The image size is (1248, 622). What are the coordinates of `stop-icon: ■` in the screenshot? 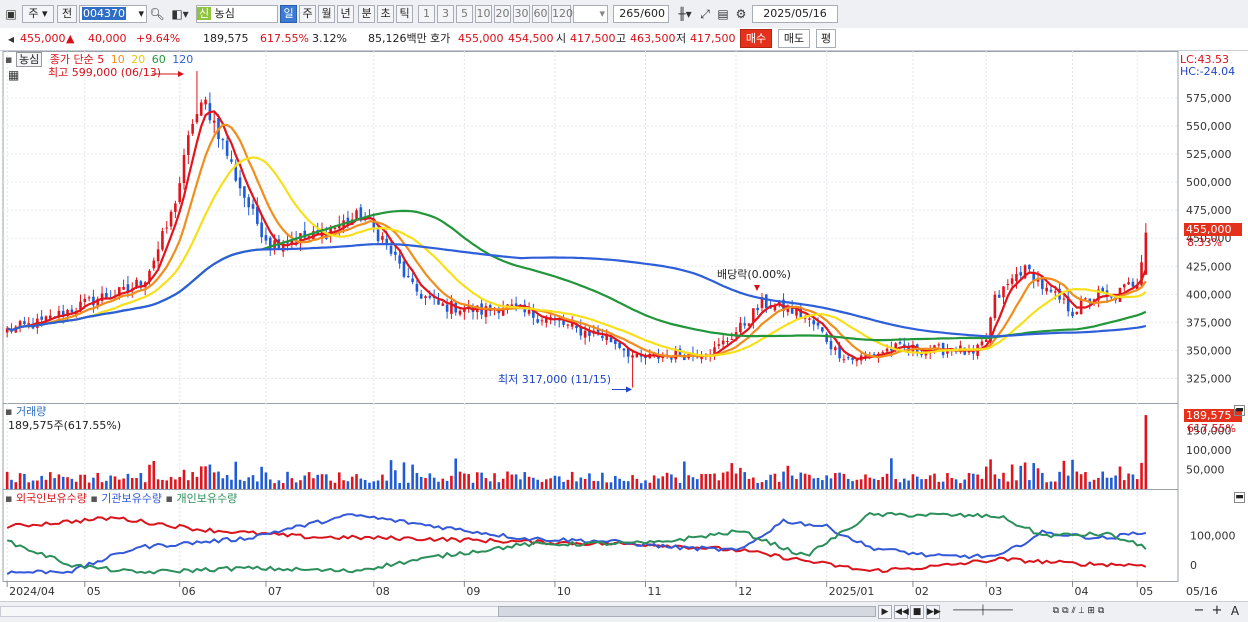 It's located at (917, 612).